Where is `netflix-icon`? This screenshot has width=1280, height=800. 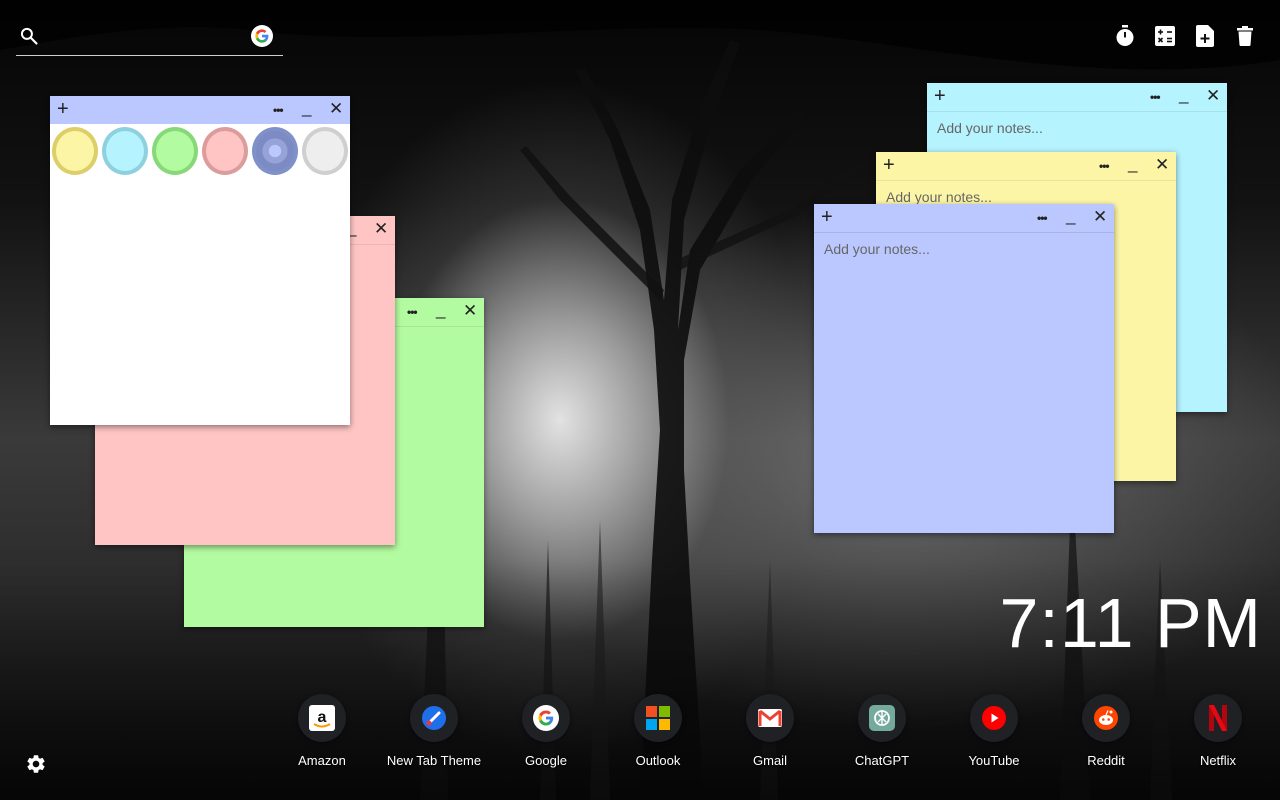
netflix-icon is located at coordinates (1218, 718).